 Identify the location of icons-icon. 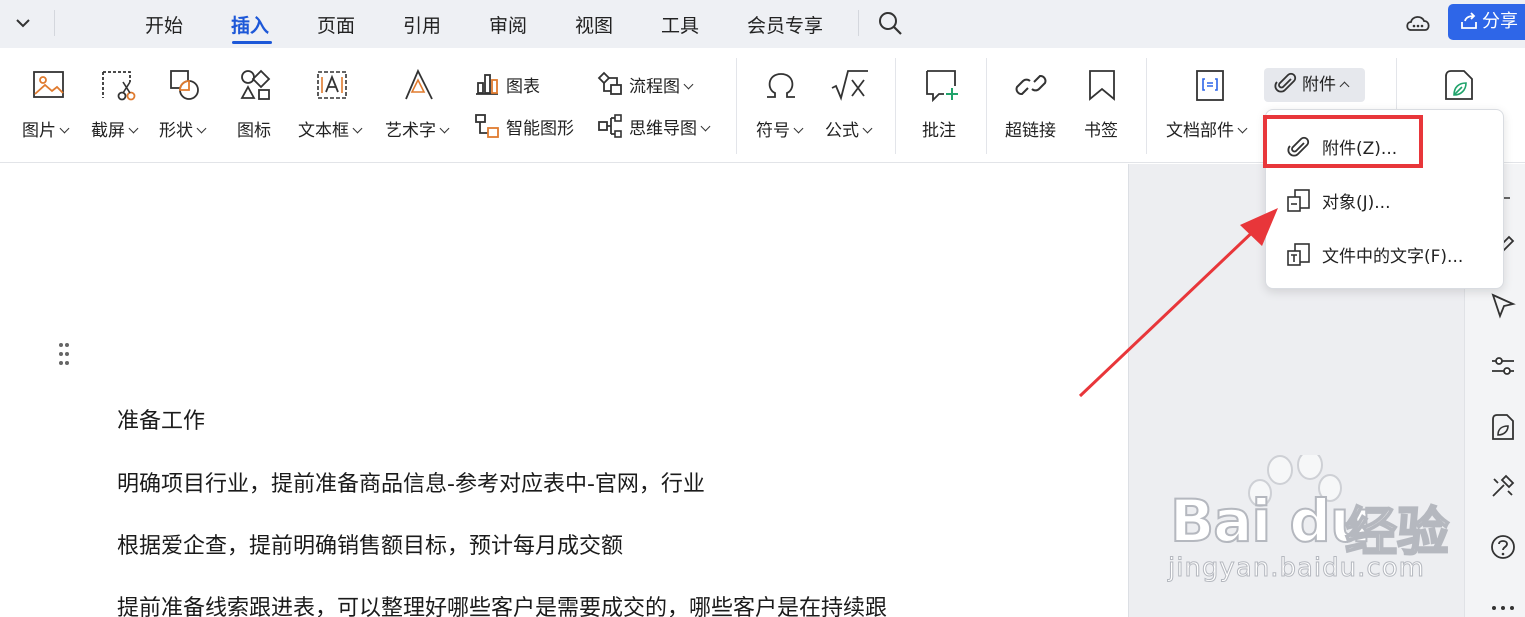
(256, 87).